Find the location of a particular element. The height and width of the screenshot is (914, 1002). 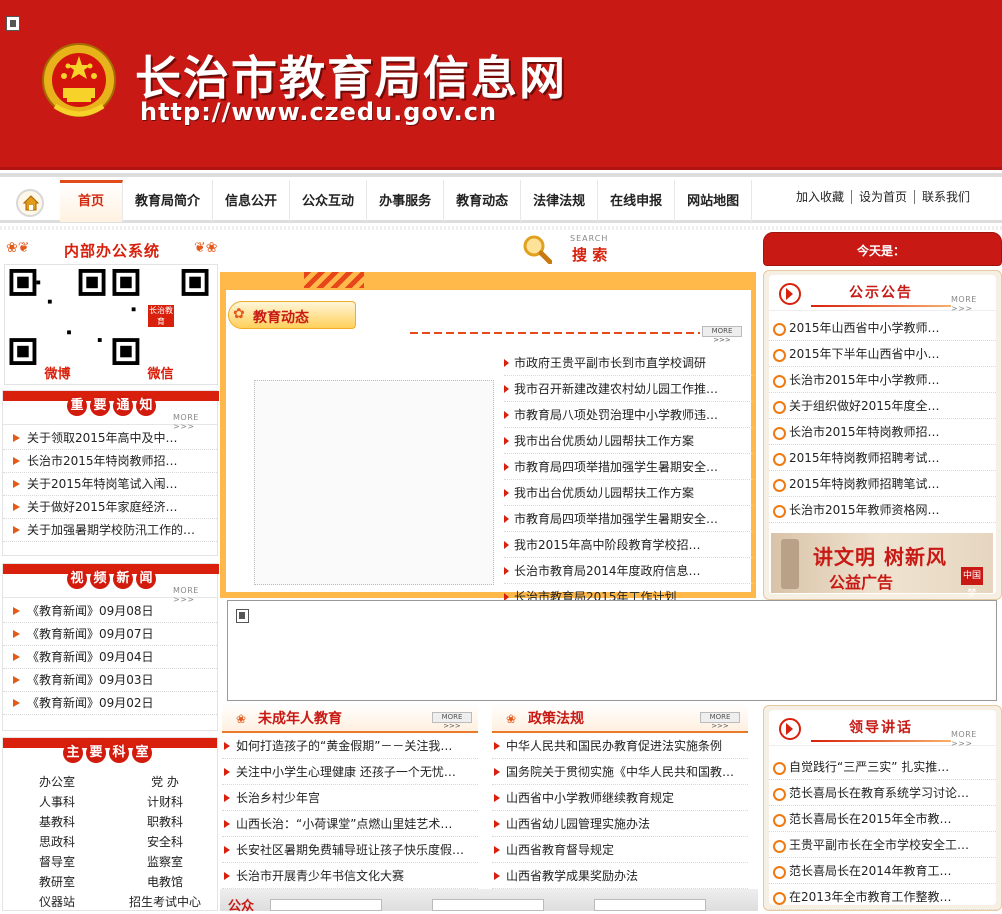

policy-item: 山西省幼儿园管理实施办法 is located at coordinates (620, 824).